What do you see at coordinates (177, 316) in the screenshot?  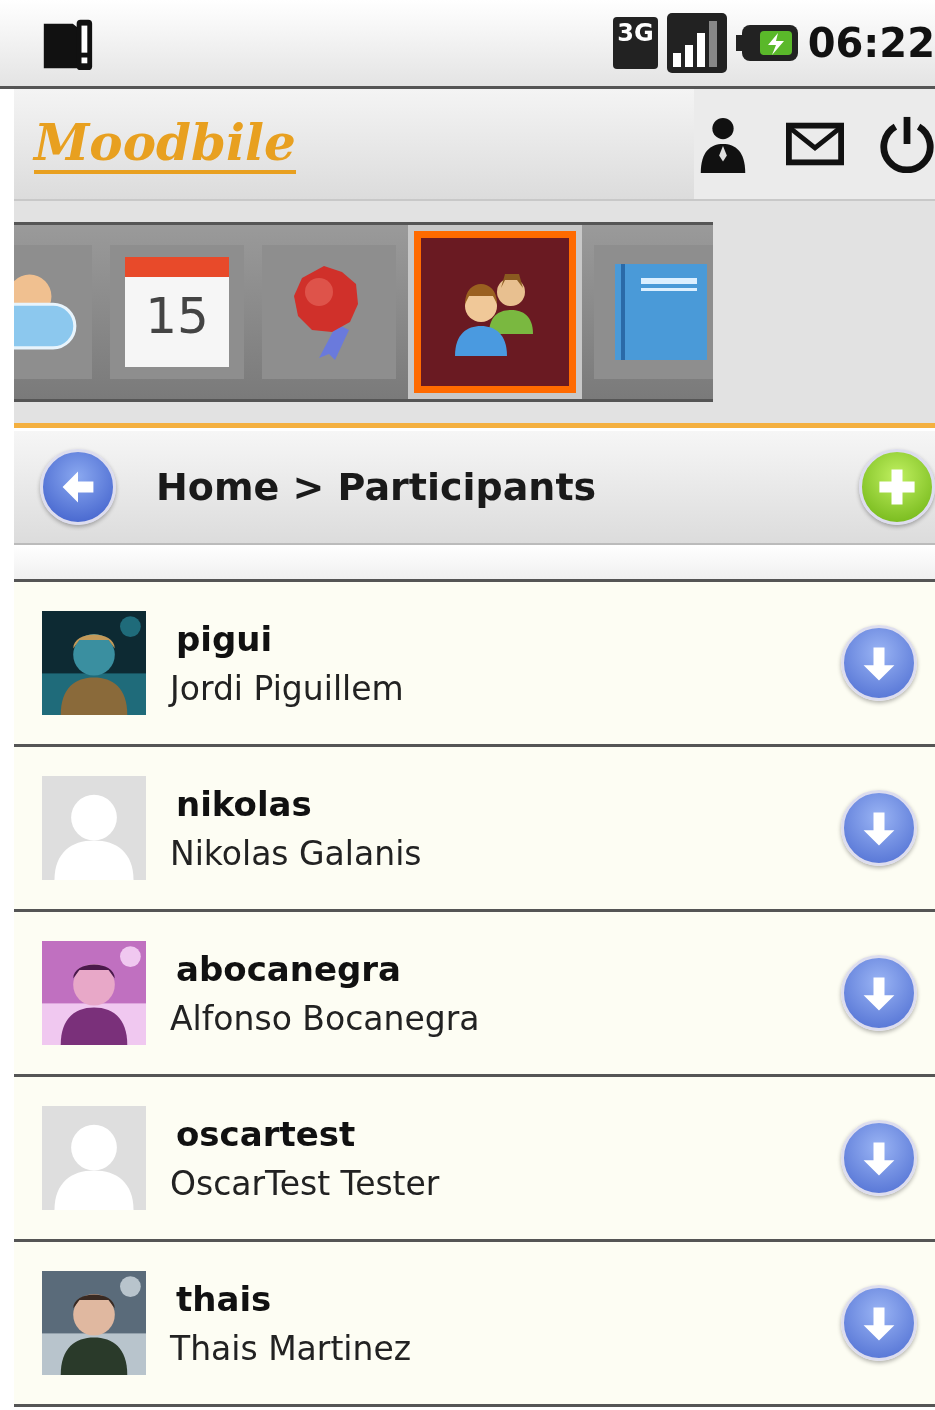 I see `calendar-day: 15` at bounding box center [177, 316].